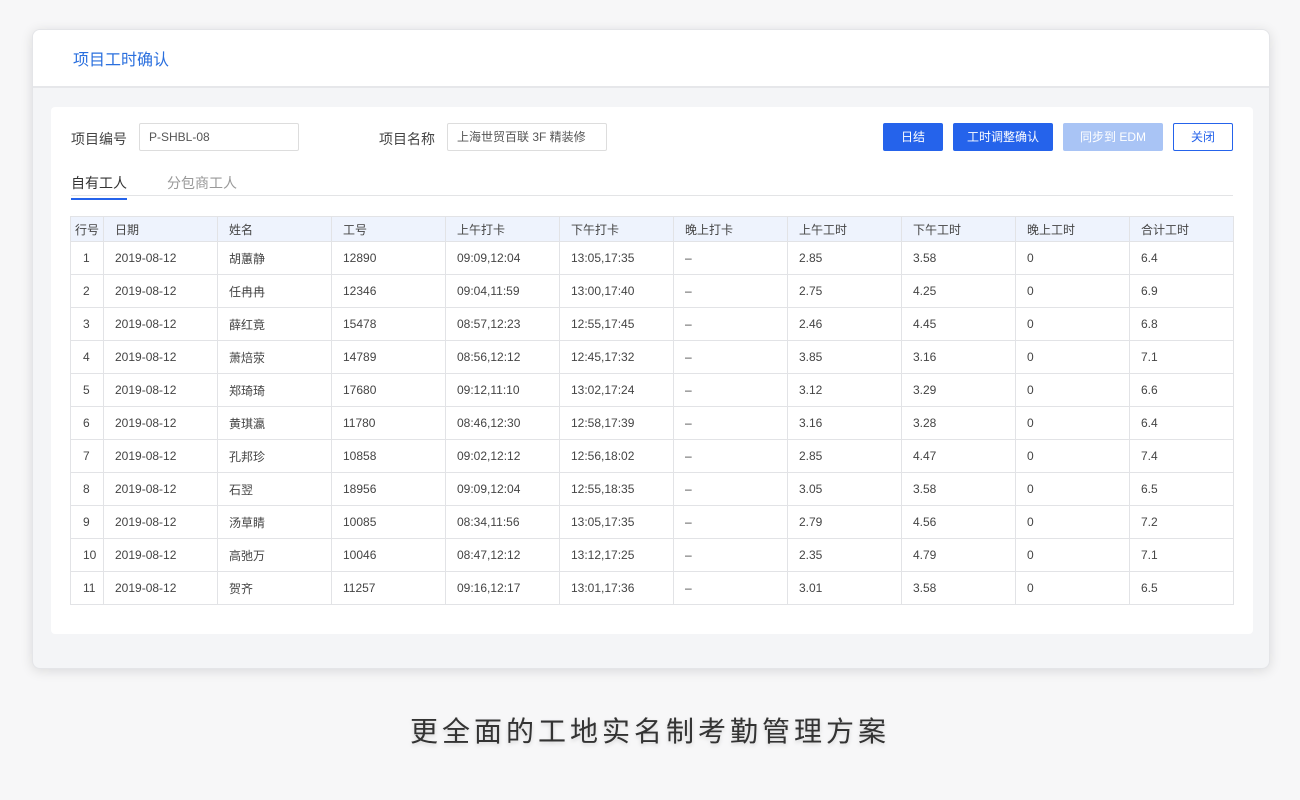  What do you see at coordinates (616, 291) in the screenshot?
I see `cell-pm-punch: 13:00,17:40` at bounding box center [616, 291].